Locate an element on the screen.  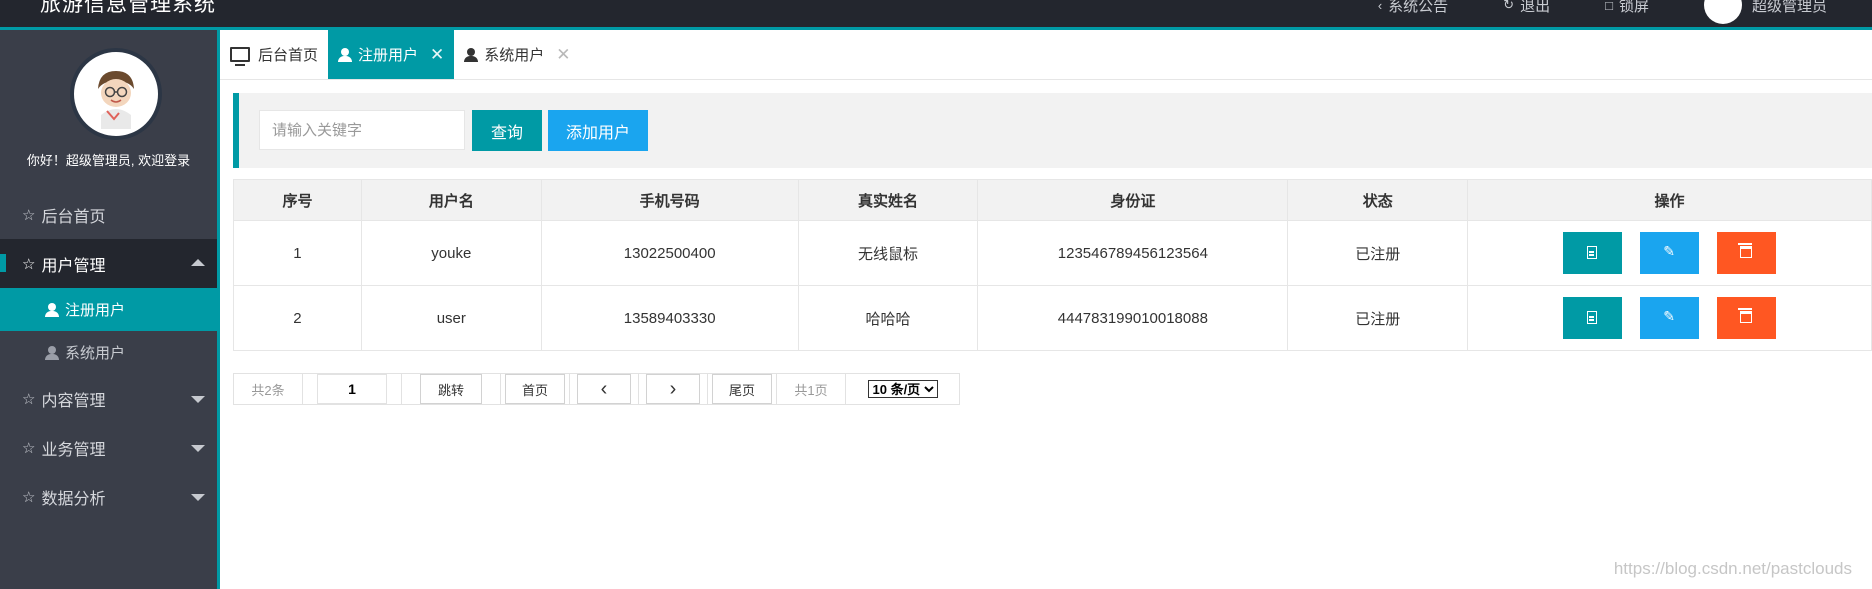
next-page-wrap: › is located at coordinates (673, 389).